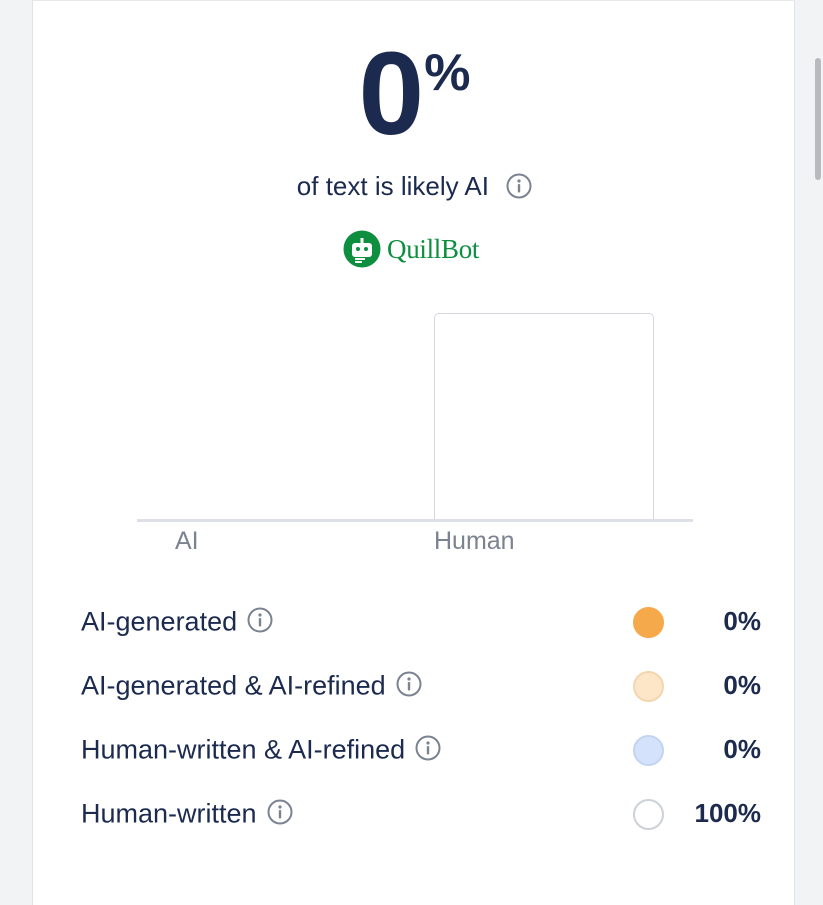 This screenshot has height=905, width=823. I want to click on breakdown-row-human-written-ai-refined: Human-written & AI-refined 0%, so click(421, 761).